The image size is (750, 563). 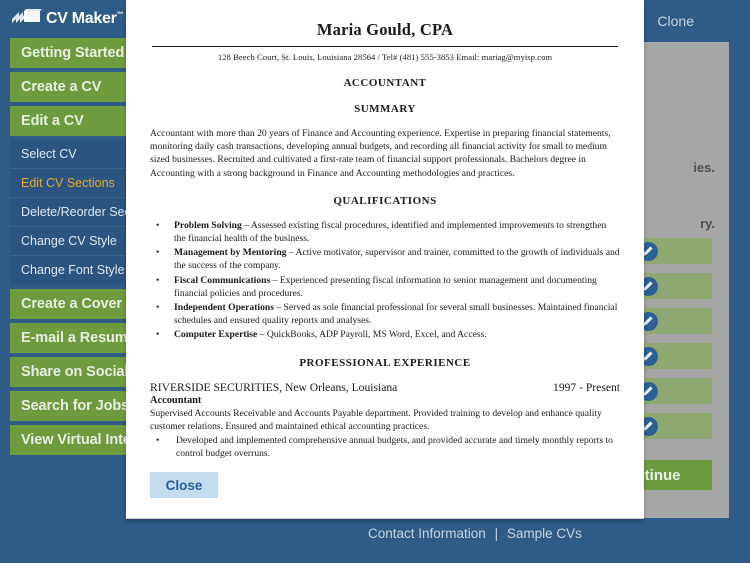 I want to click on sidebar-item-edit-a-cv: Edit a CV, so click(x=77, y=121).